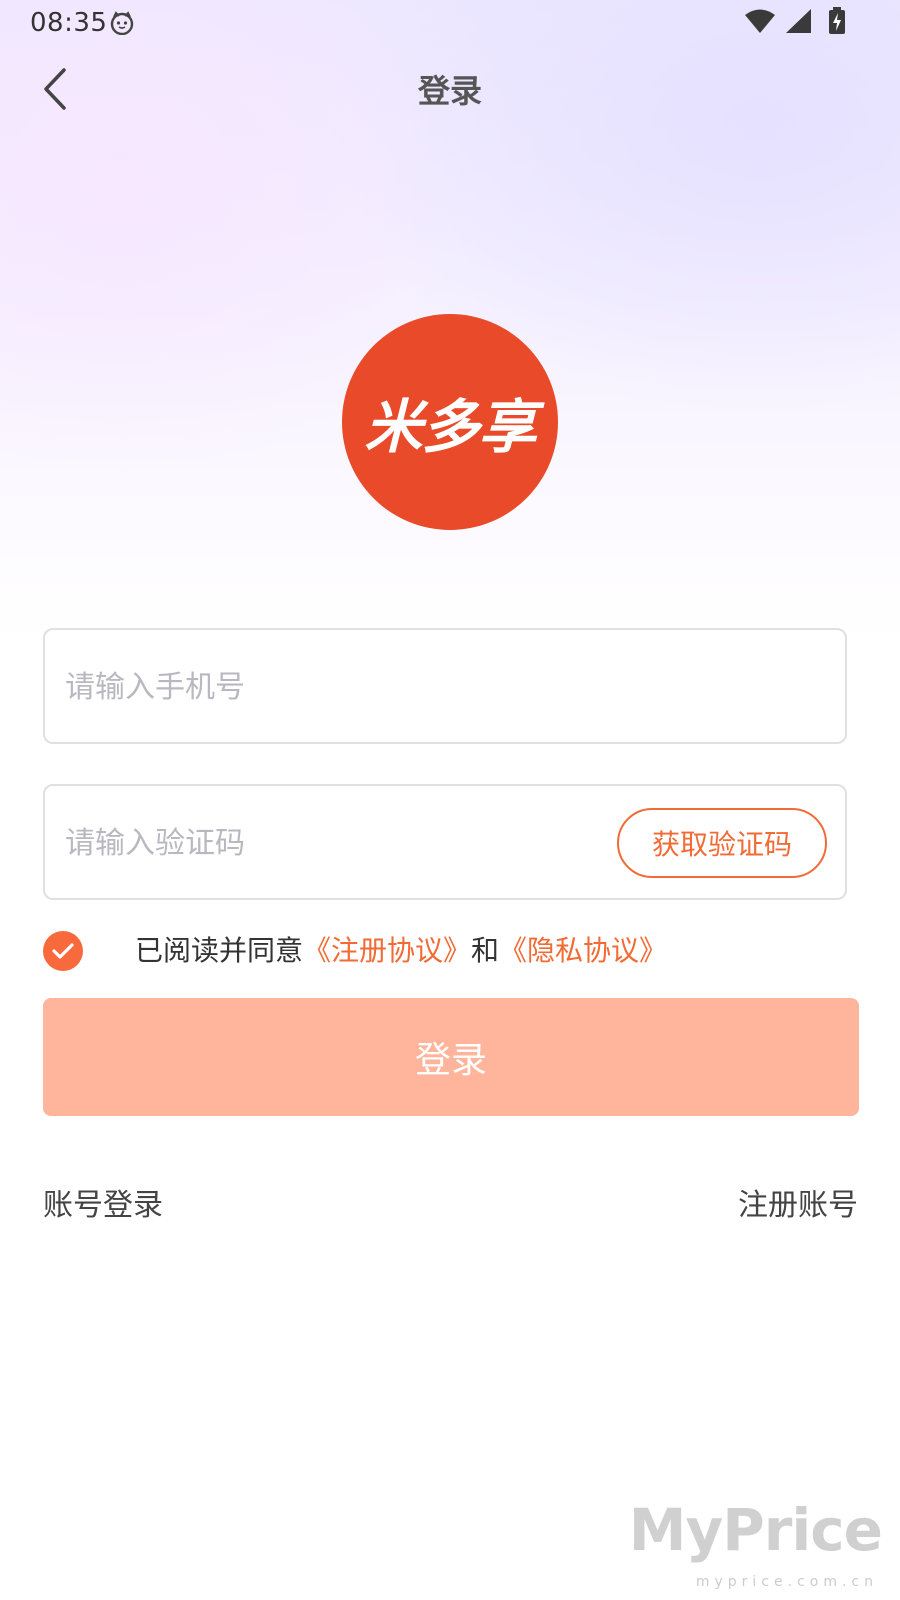 This screenshot has width=900, height=1600. What do you see at coordinates (485, 950) in the screenshot?
I see `agreement-conjunction: 和` at bounding box center [485, 950].